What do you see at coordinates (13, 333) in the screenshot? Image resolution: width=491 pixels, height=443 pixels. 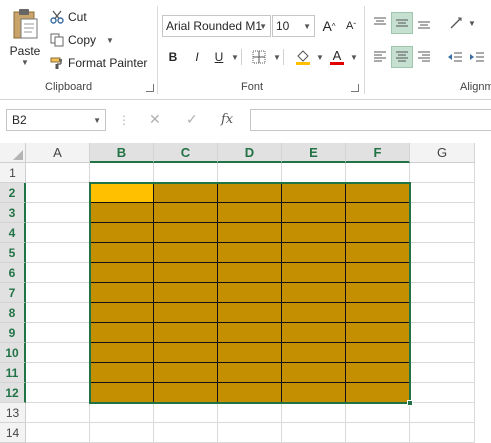 I see `row-header-9: 9` at bounding box center [13, 333].